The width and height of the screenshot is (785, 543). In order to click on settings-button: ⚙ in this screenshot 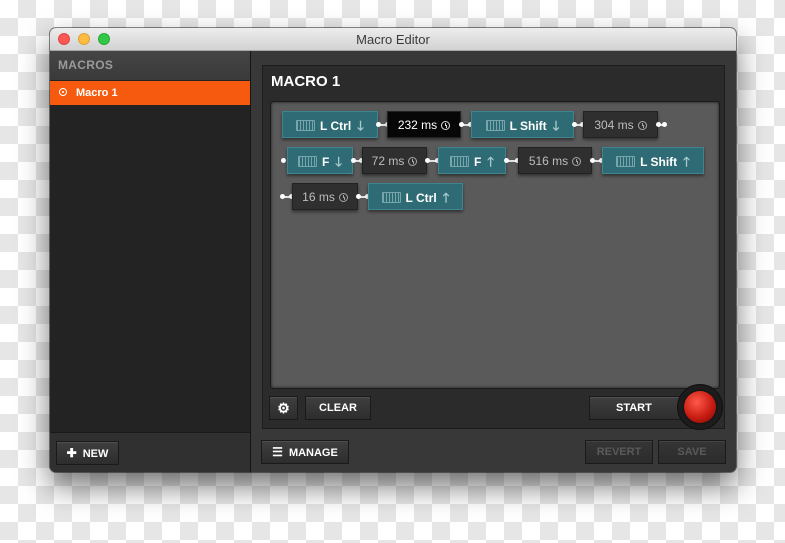, I will do `click(283, 408)`.